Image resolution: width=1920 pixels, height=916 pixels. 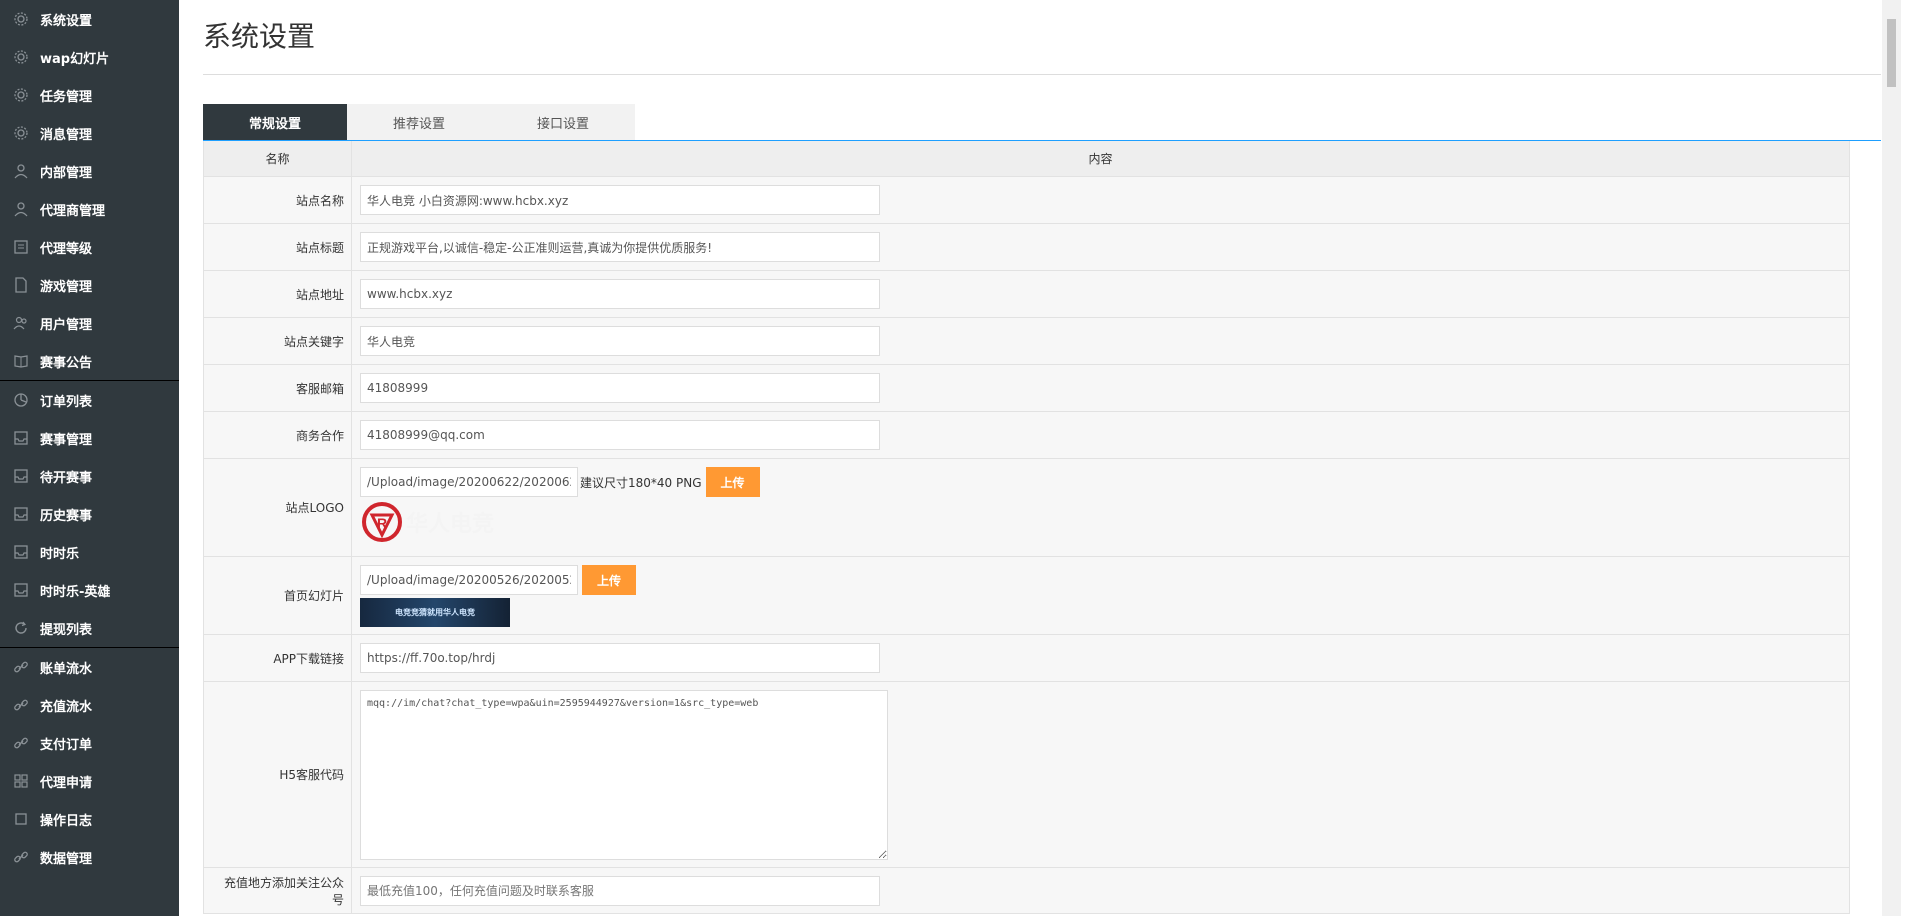 What do you see at coordinates (89, 323) in the screenshot?
I see `sidebar-item-9: 用户管理` at bounding box center [89, 323].